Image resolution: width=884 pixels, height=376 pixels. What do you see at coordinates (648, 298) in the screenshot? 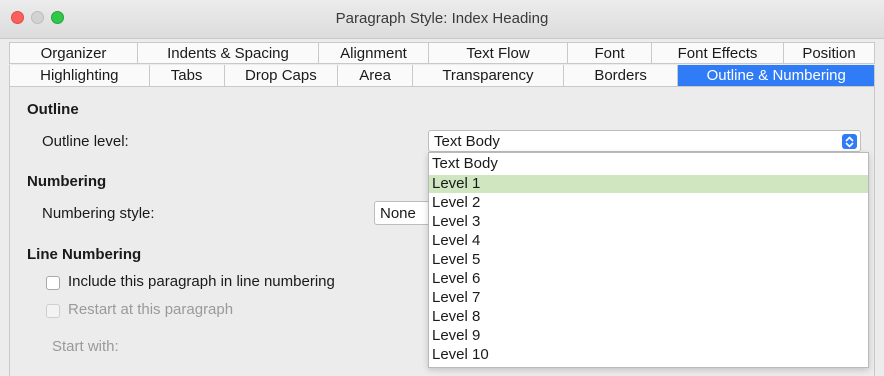
I see `dropdown-option-level-7: Level 7` at bounding box center [648, 298].